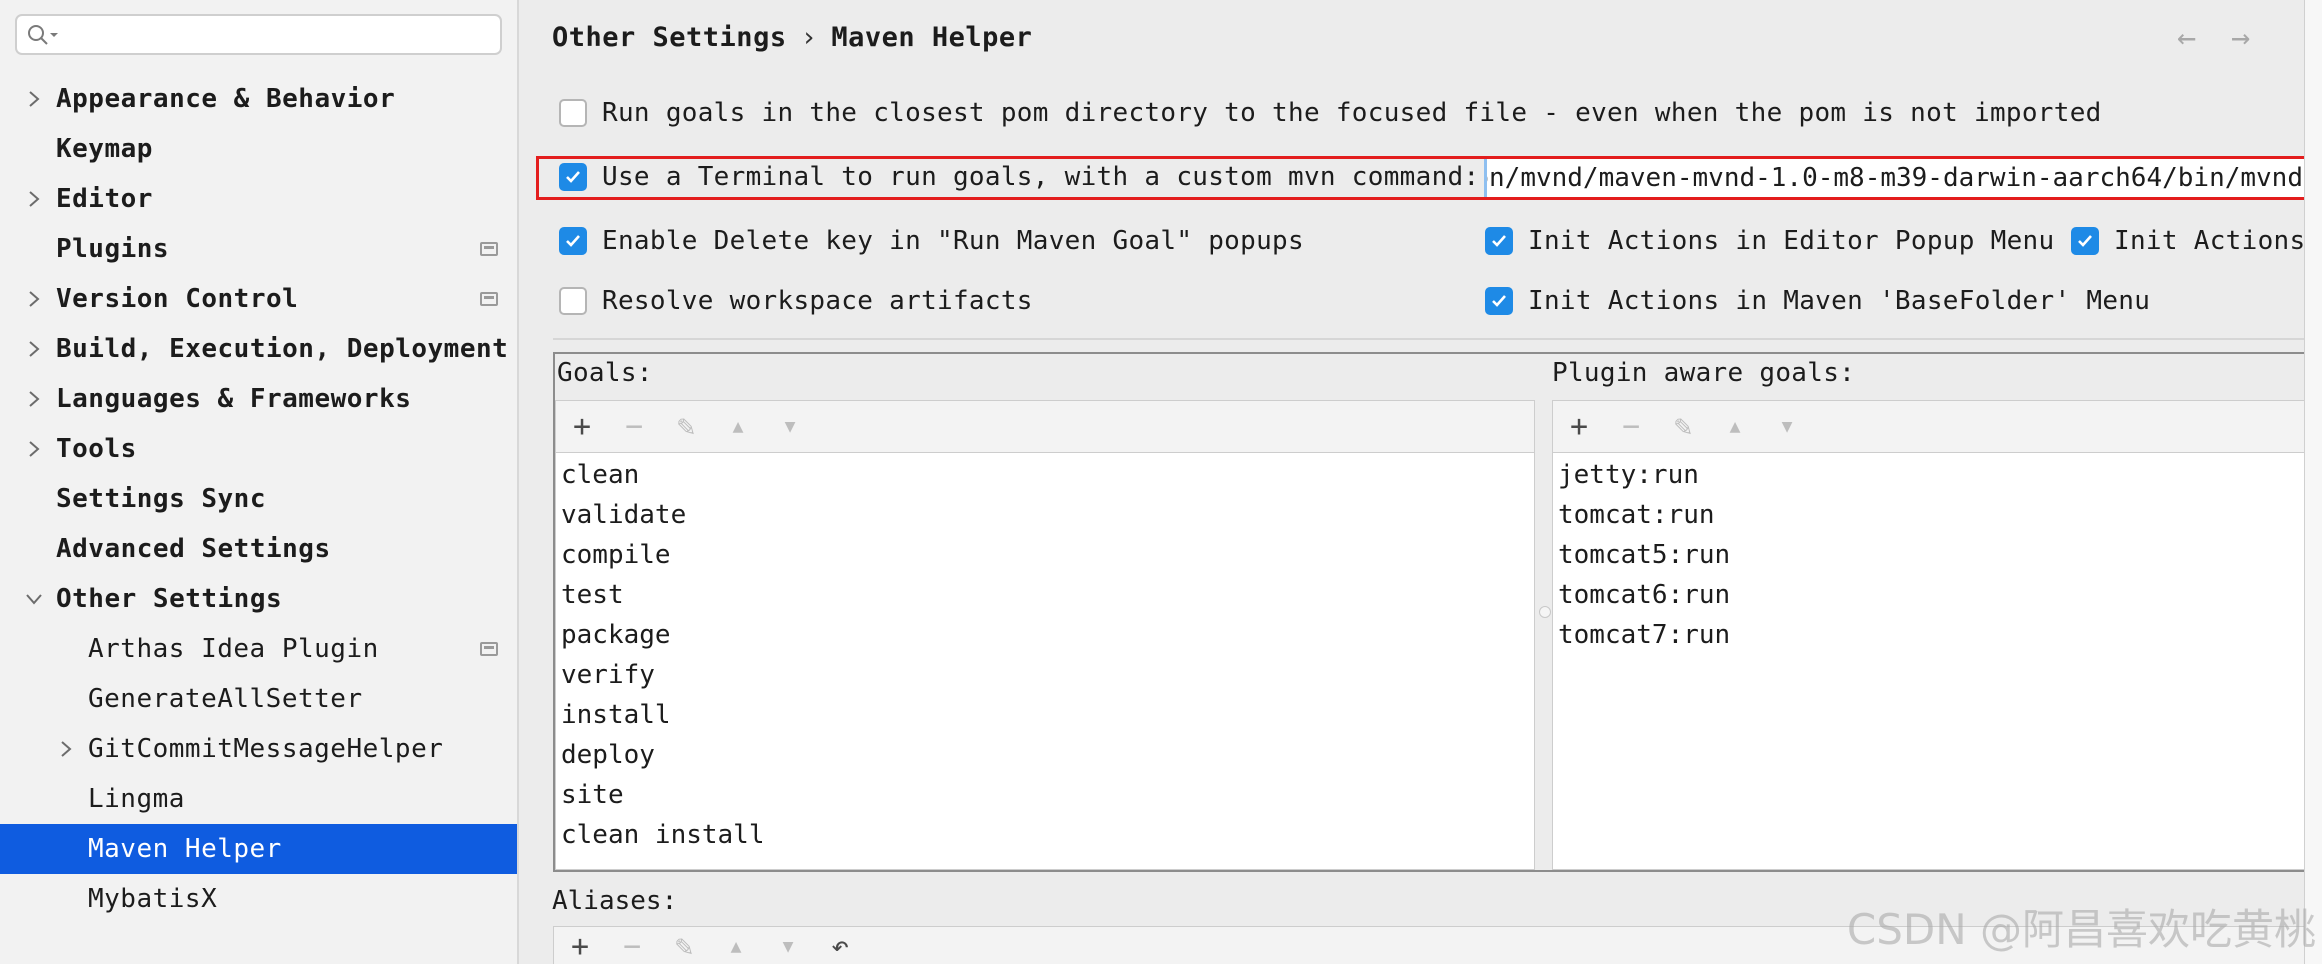  I want to click on list-item: clean, so click(1045, 475).